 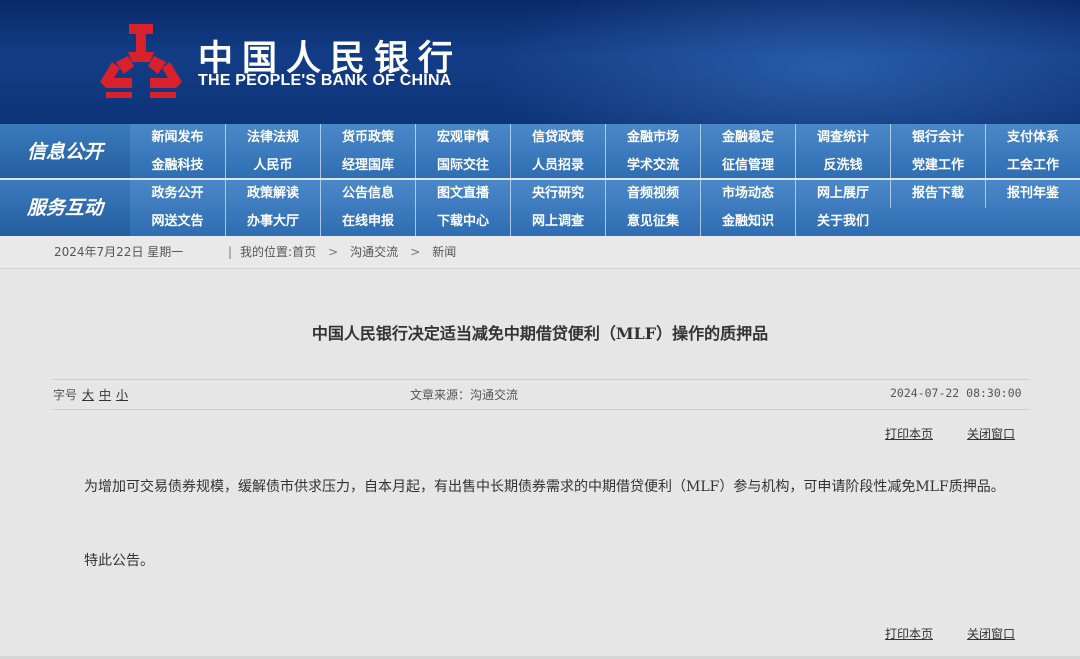 What do you see at coordinates (272, 194) in the screenshot?
I see `nav-item-service: 政策解读` at bounding box center [272, 194].